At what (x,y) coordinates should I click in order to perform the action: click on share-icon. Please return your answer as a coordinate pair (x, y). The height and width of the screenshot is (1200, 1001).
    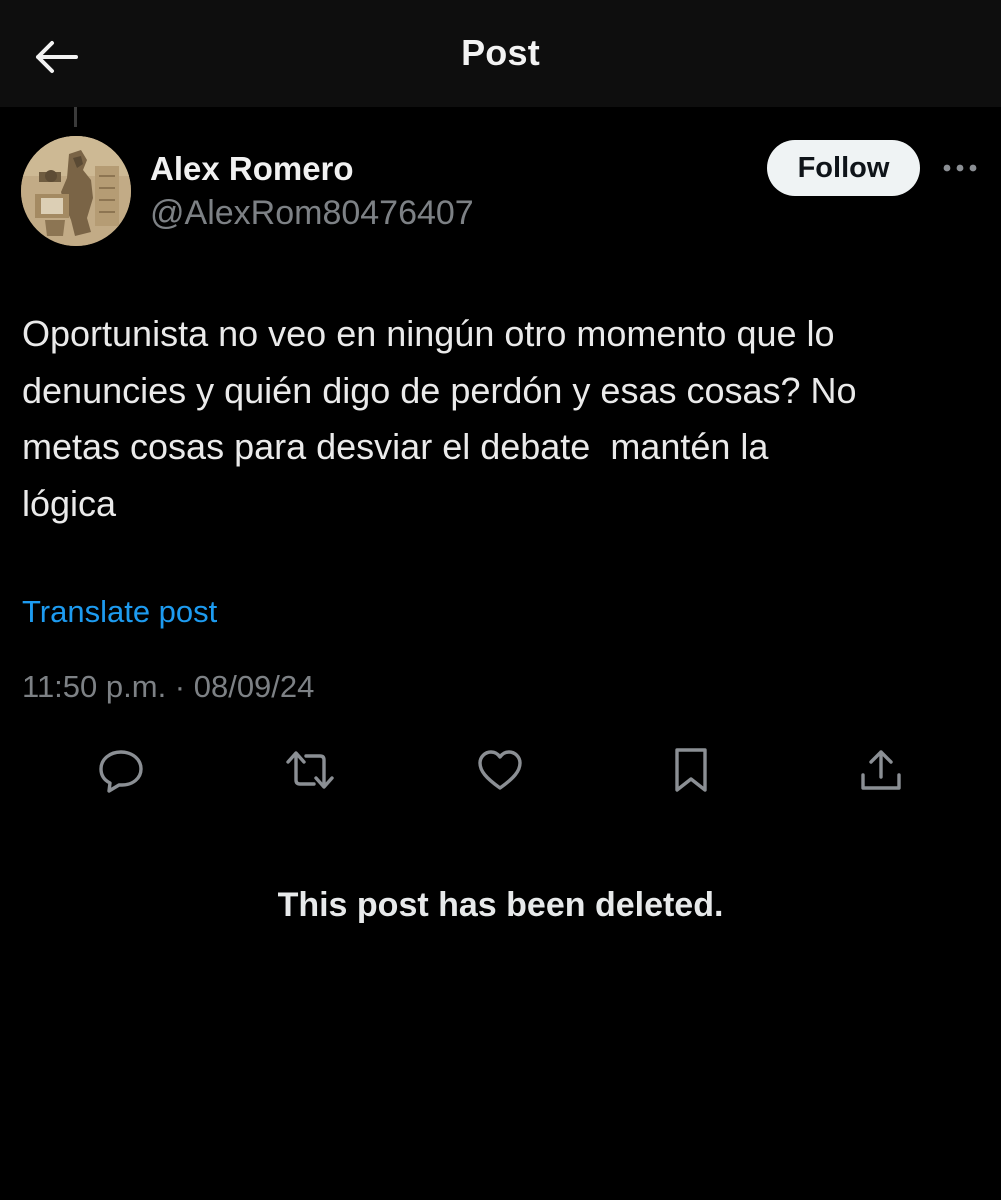
    Looking at the image, I should click on (881, 770).